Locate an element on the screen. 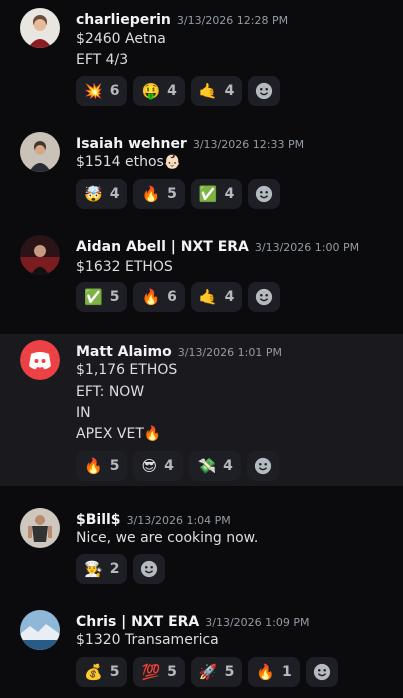 The image size is (403, 698). reaction-money-mouth: 🤑 4 is located at coordinates (159, 91).